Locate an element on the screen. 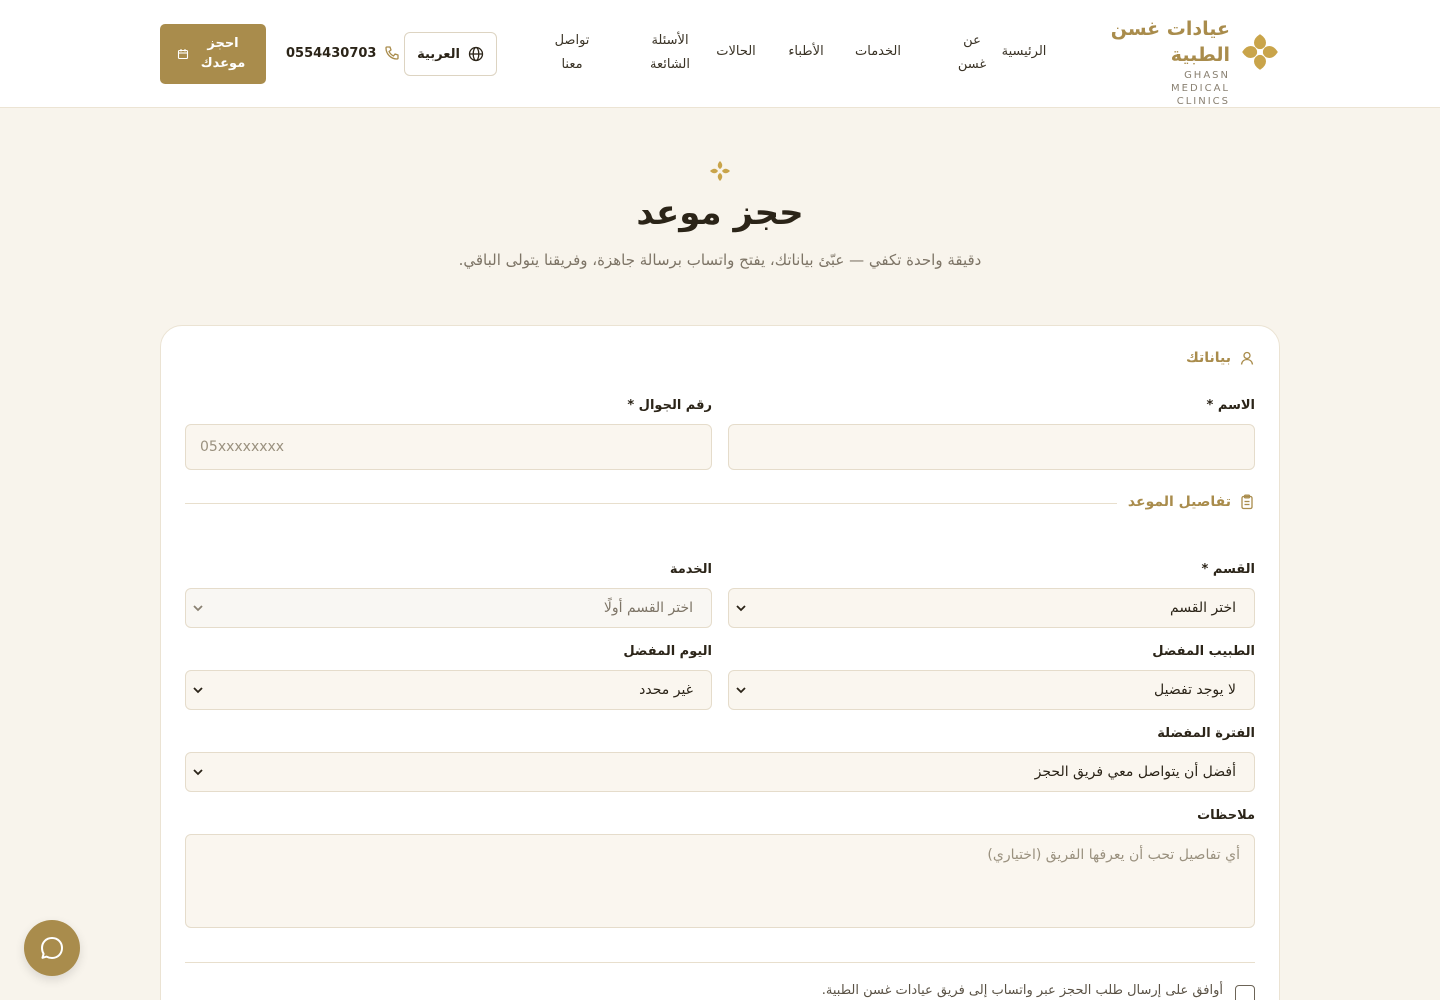 This screenshot has width=1440, height=1000. brand-name-en: GHASN MEDICAL CLINICS is located at coordinates (1200, 88).